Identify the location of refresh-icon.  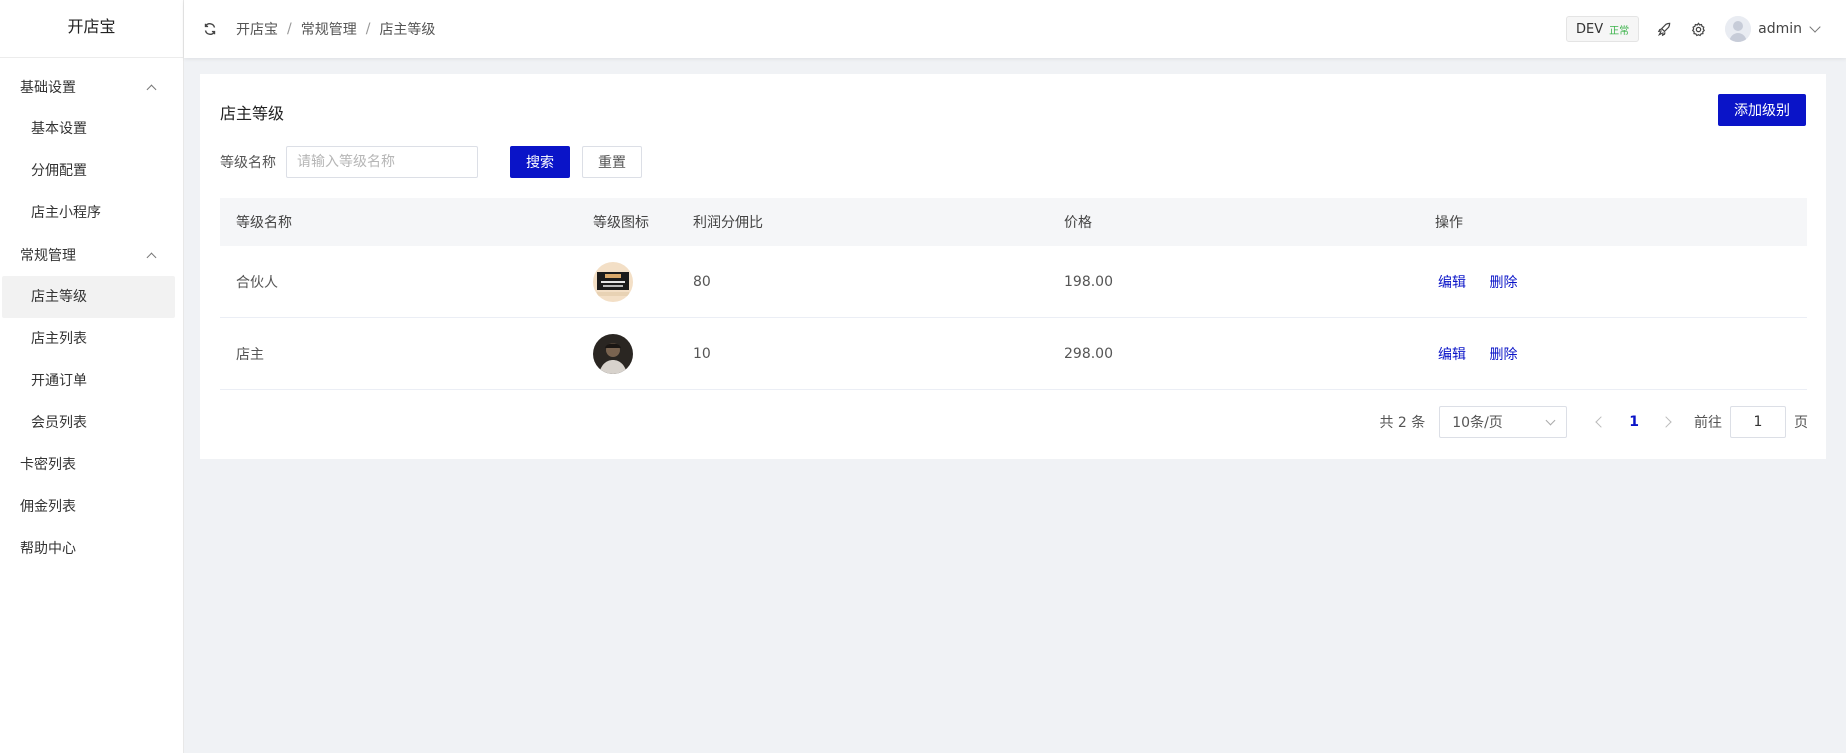
(210, 29).